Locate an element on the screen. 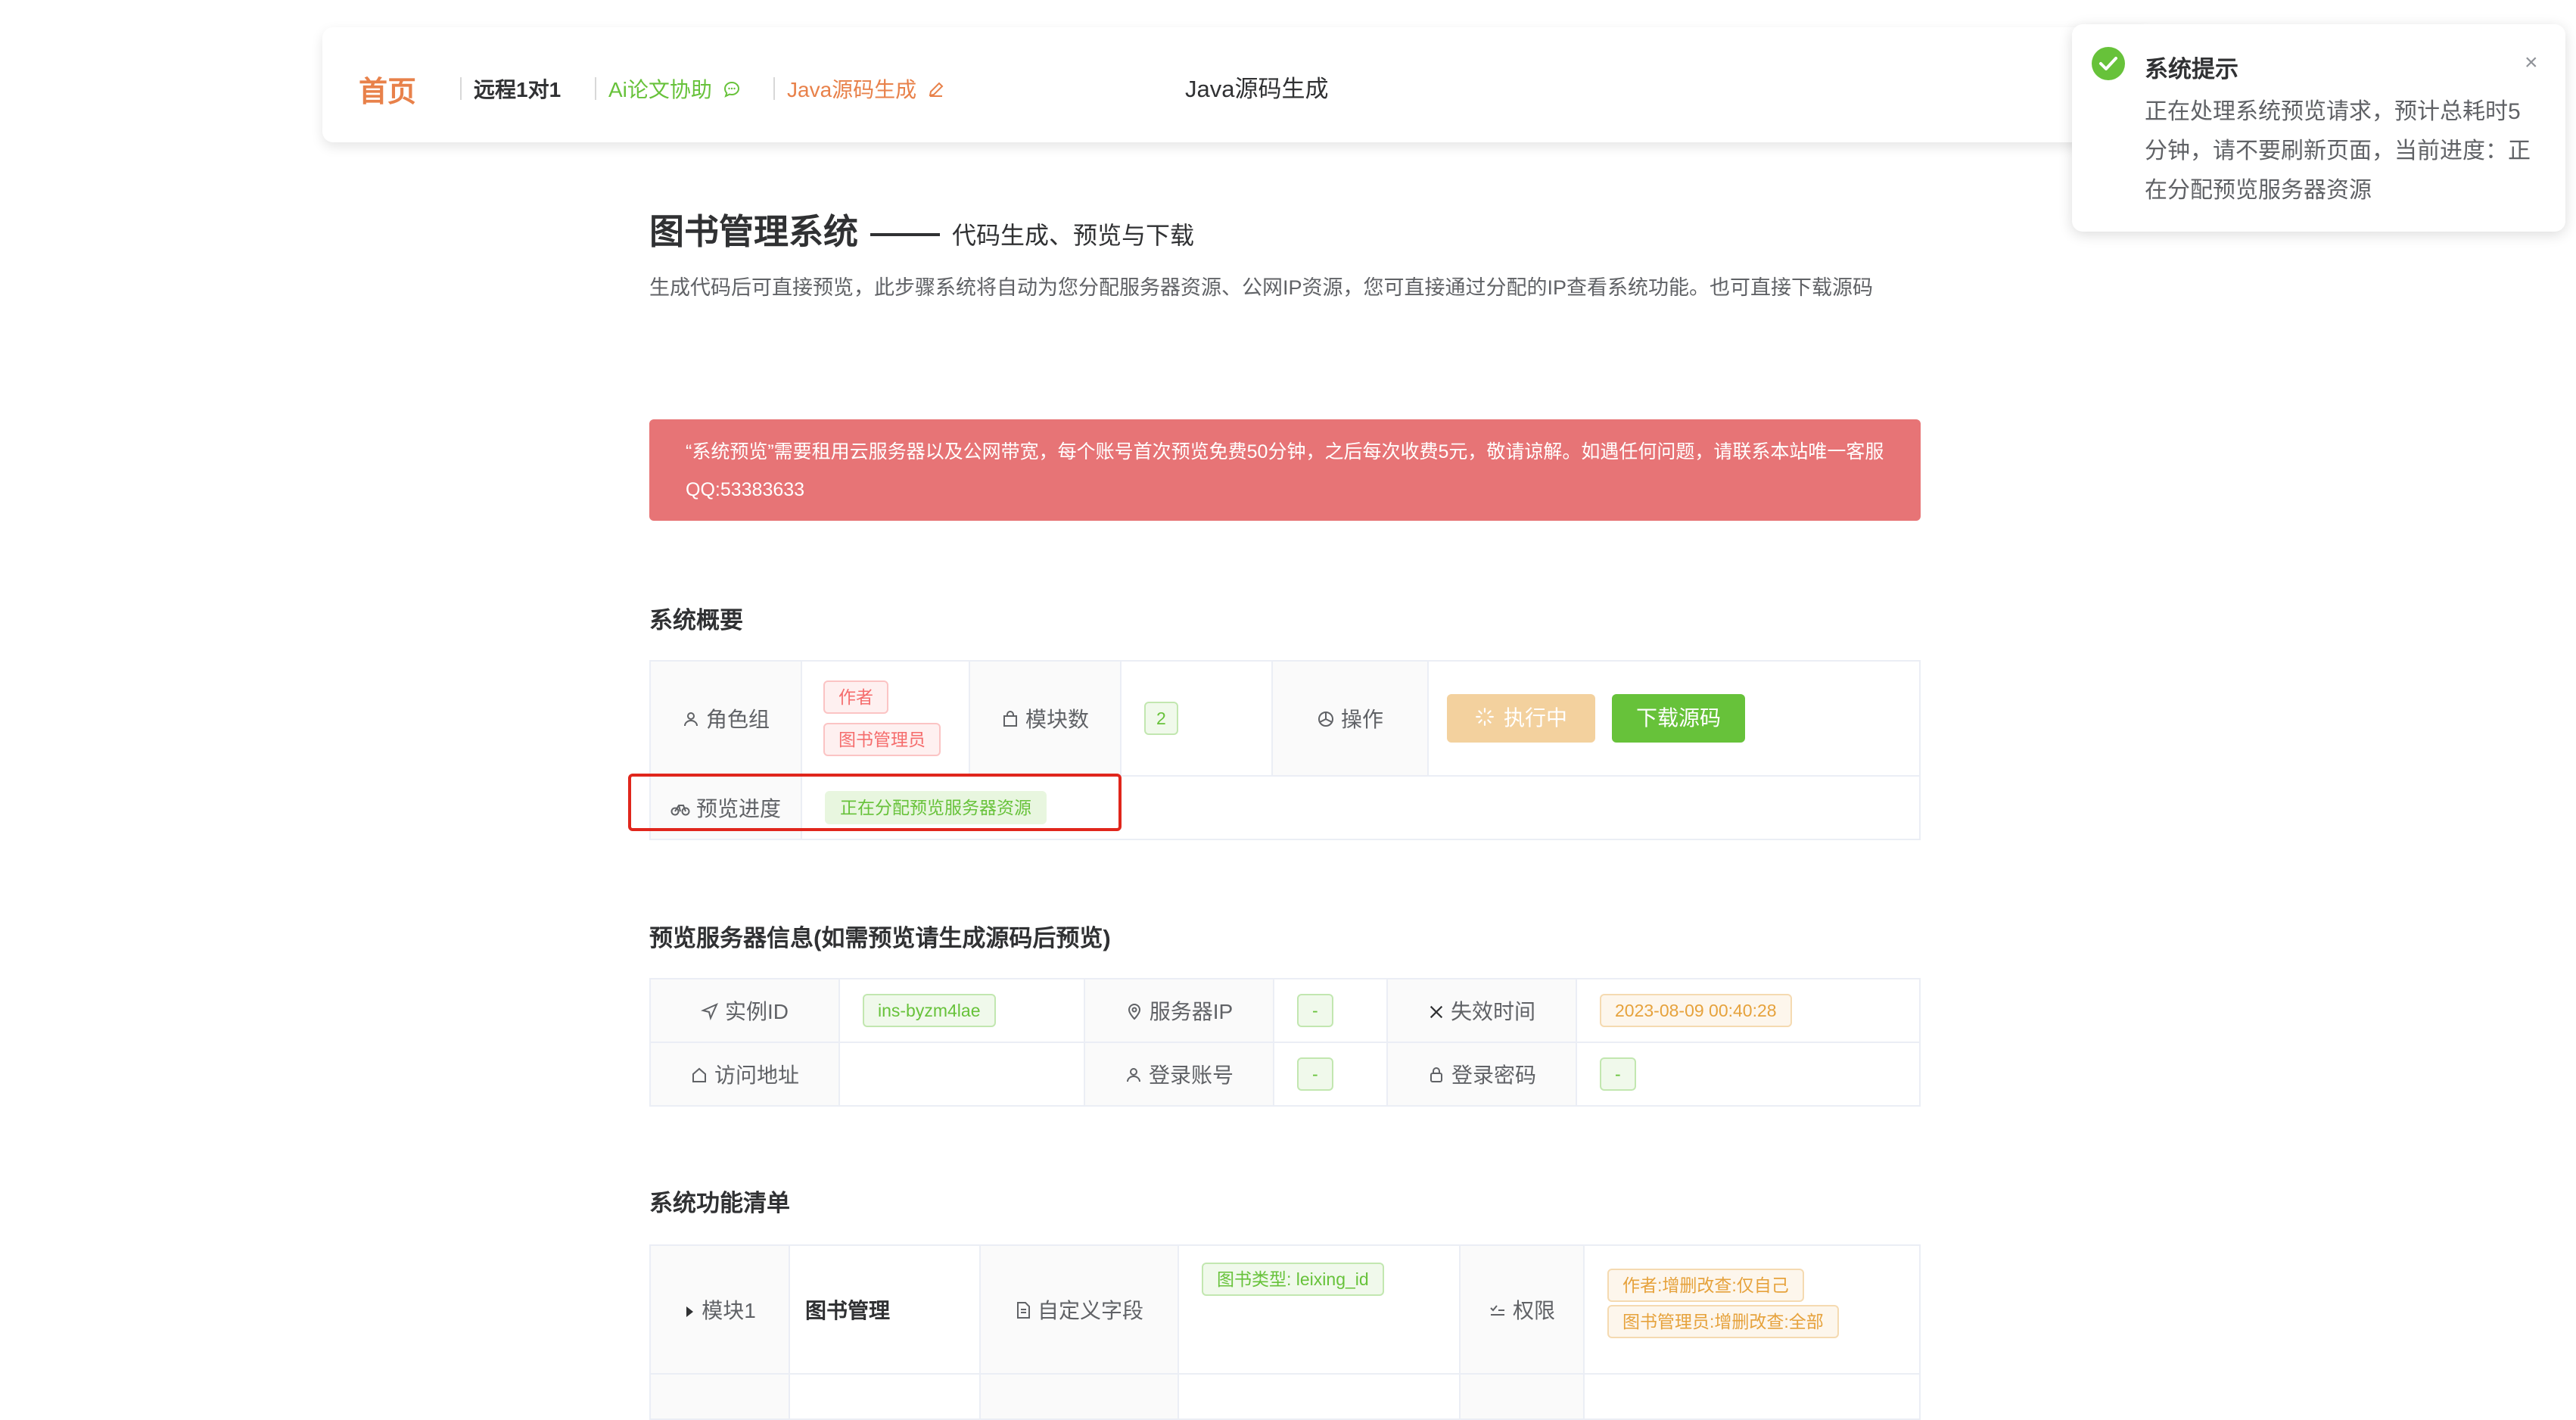 This screenshot has height=1420, width=2576. ip-label: 服务器IP is located at coordinates (1191, 1011).